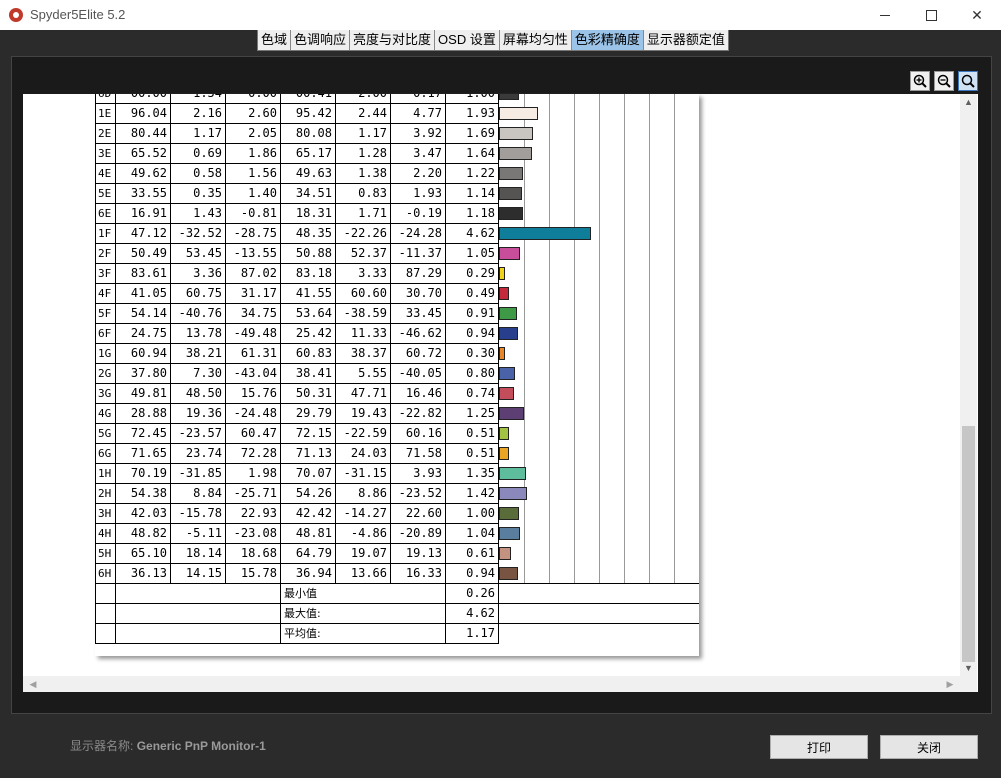 The image size is (1001, 778). Describe the element at coordinates (363, 553) in the screenshot. I see `lab-value: 19.07` at that location.